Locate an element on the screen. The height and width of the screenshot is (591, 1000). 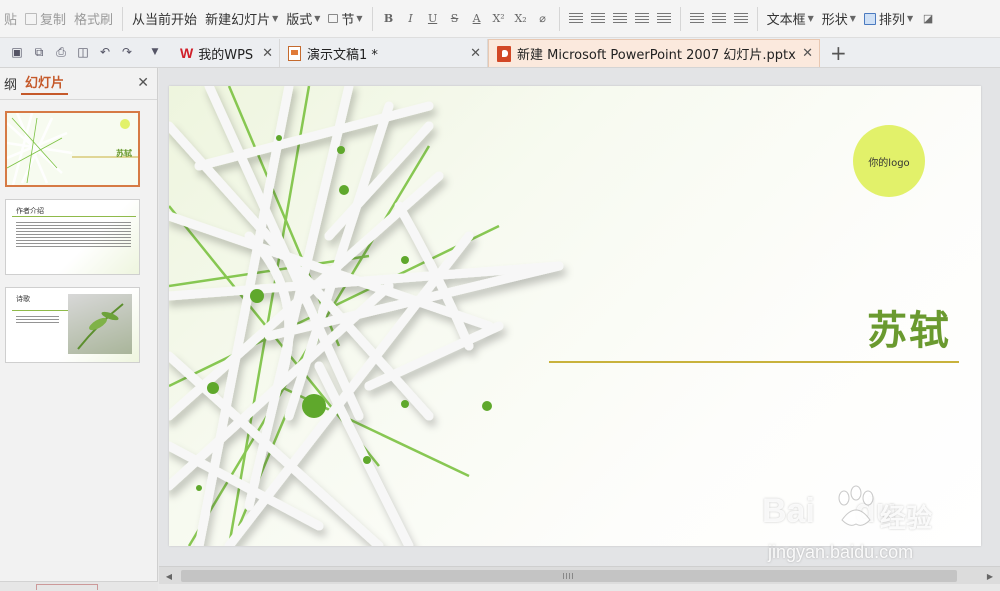
slide-thumbnail-3: 诗歌 is located at coordinates (72, 325).